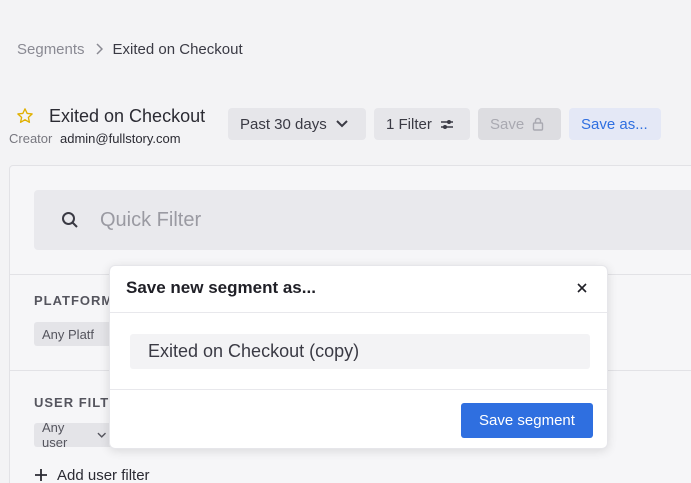 The height and width of the screenshot is (483, 691). I want to click on platform-chip-label: Any Platf, so click(68, 334).